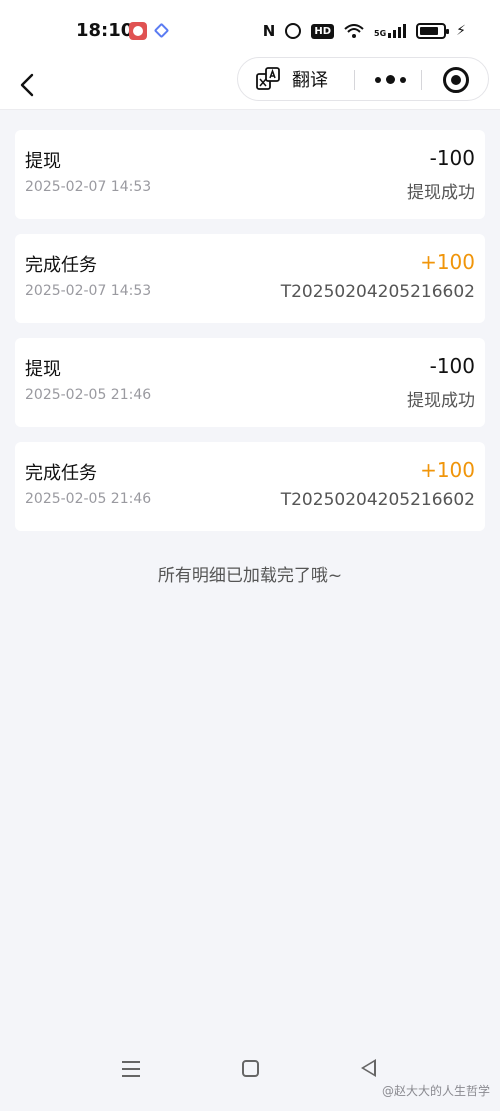 Image resolution: width=500 pixels, height=1111 pixels. I want to click on wifi-icon, so click(354, 31).